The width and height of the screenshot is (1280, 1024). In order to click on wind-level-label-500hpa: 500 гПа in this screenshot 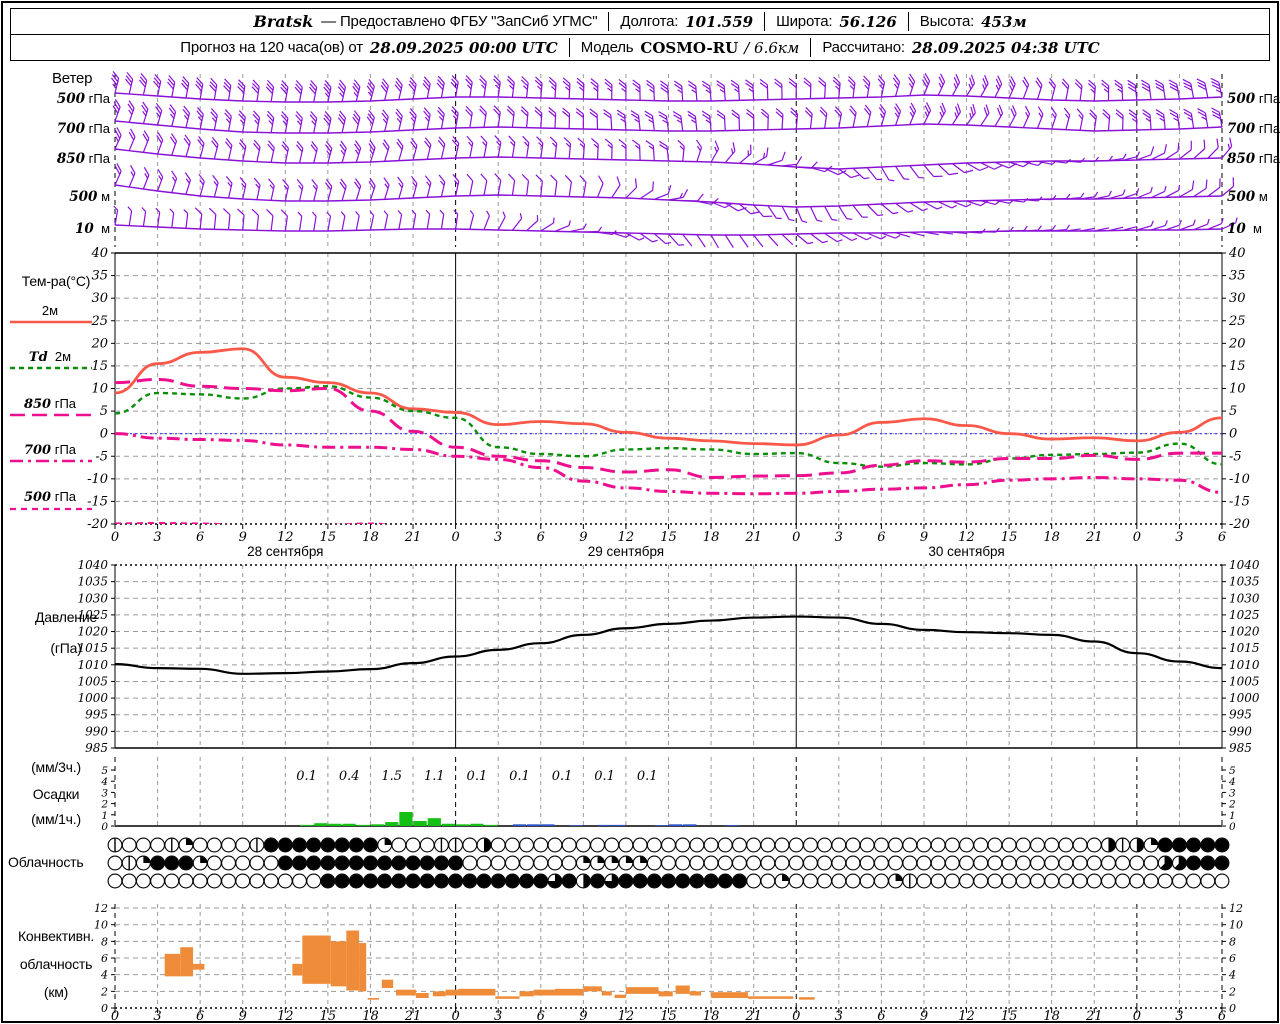, I will do `click(83, 99)`.